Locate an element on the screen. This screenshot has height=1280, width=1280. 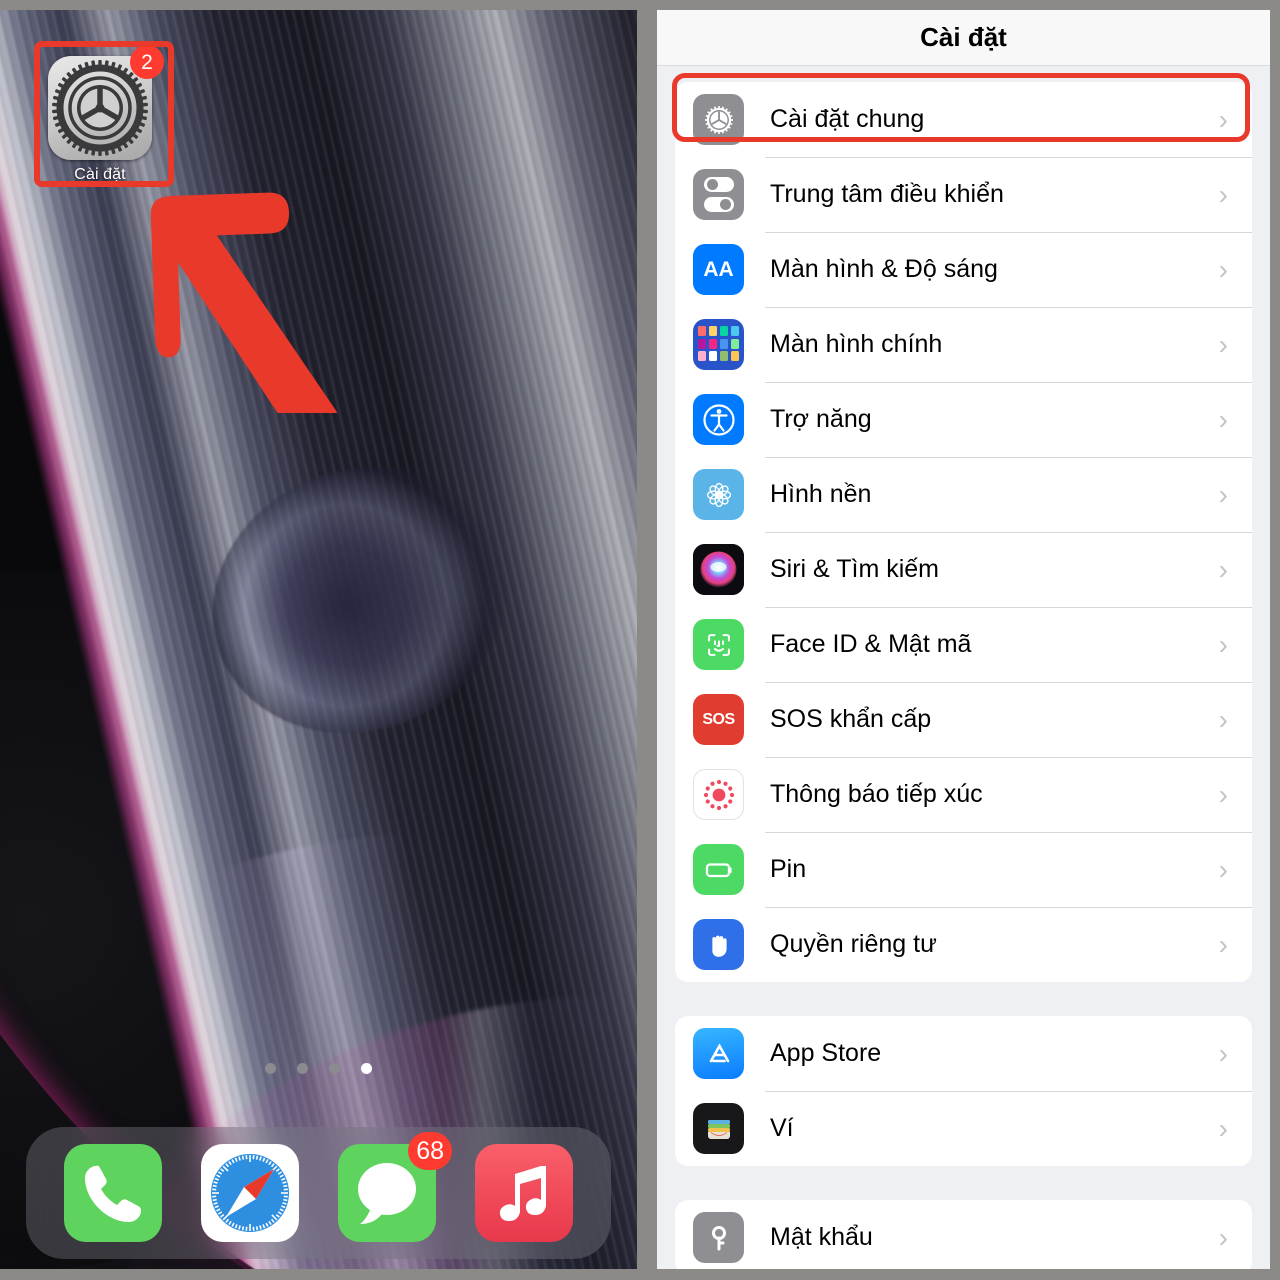
row-label: Siri & Tìm kiếm is located at coordinates (854, 569).